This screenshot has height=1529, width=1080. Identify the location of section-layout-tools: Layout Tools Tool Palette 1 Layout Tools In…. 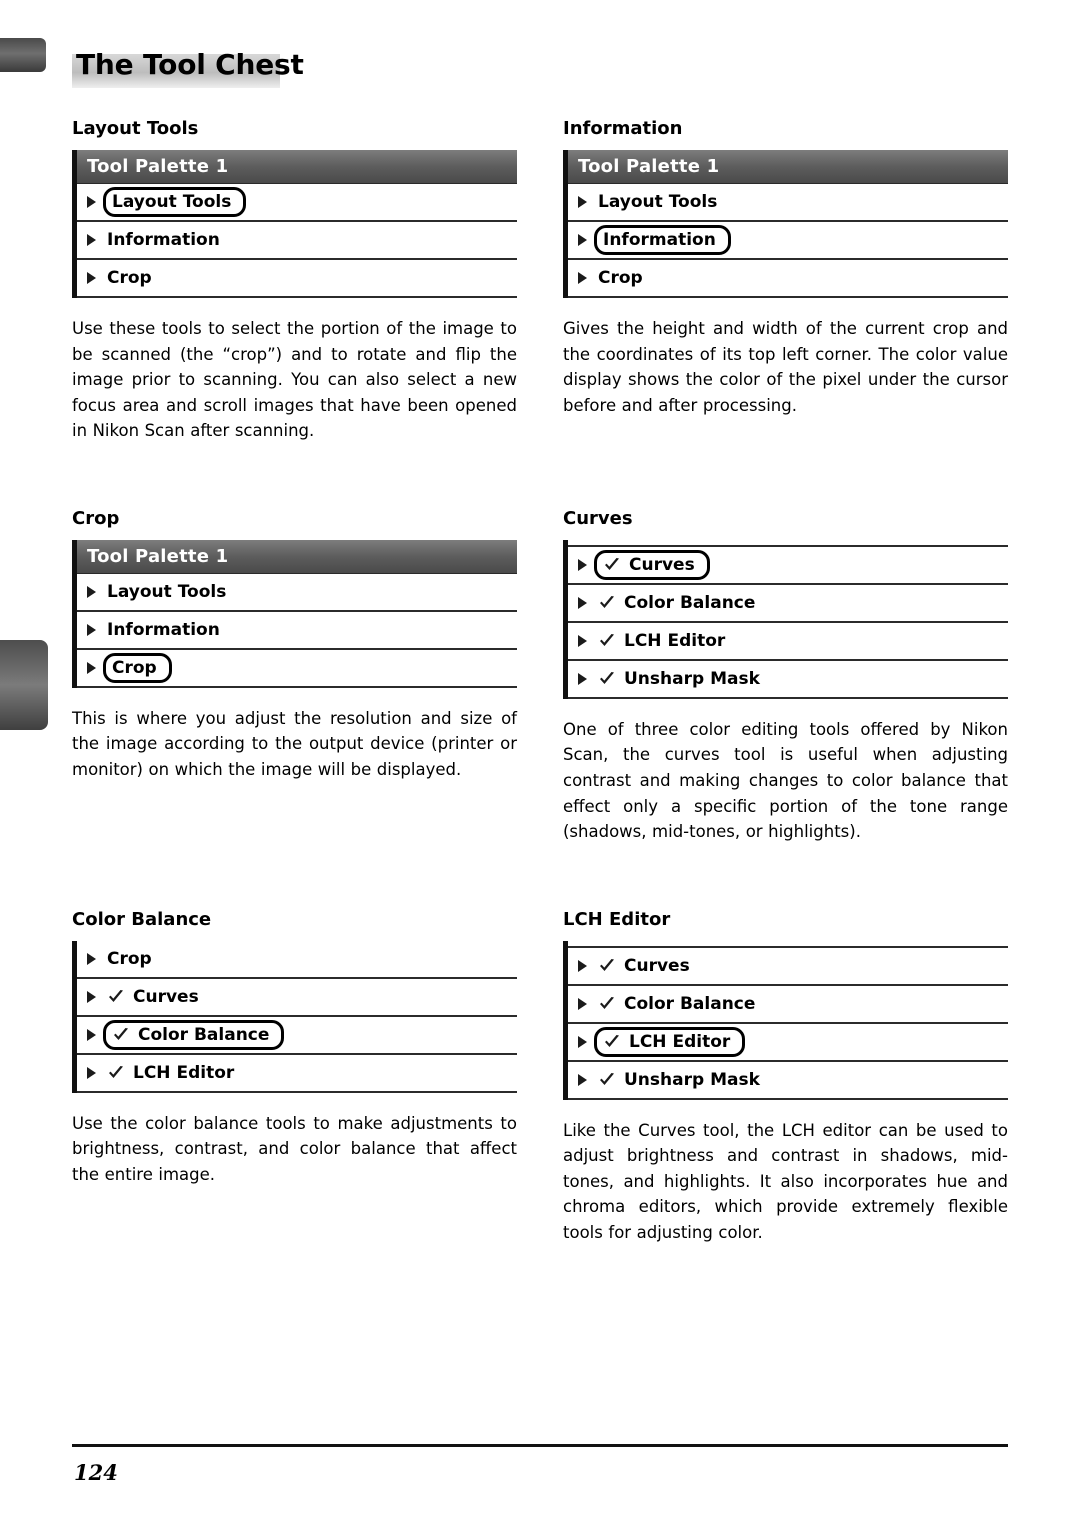
(294, 281).